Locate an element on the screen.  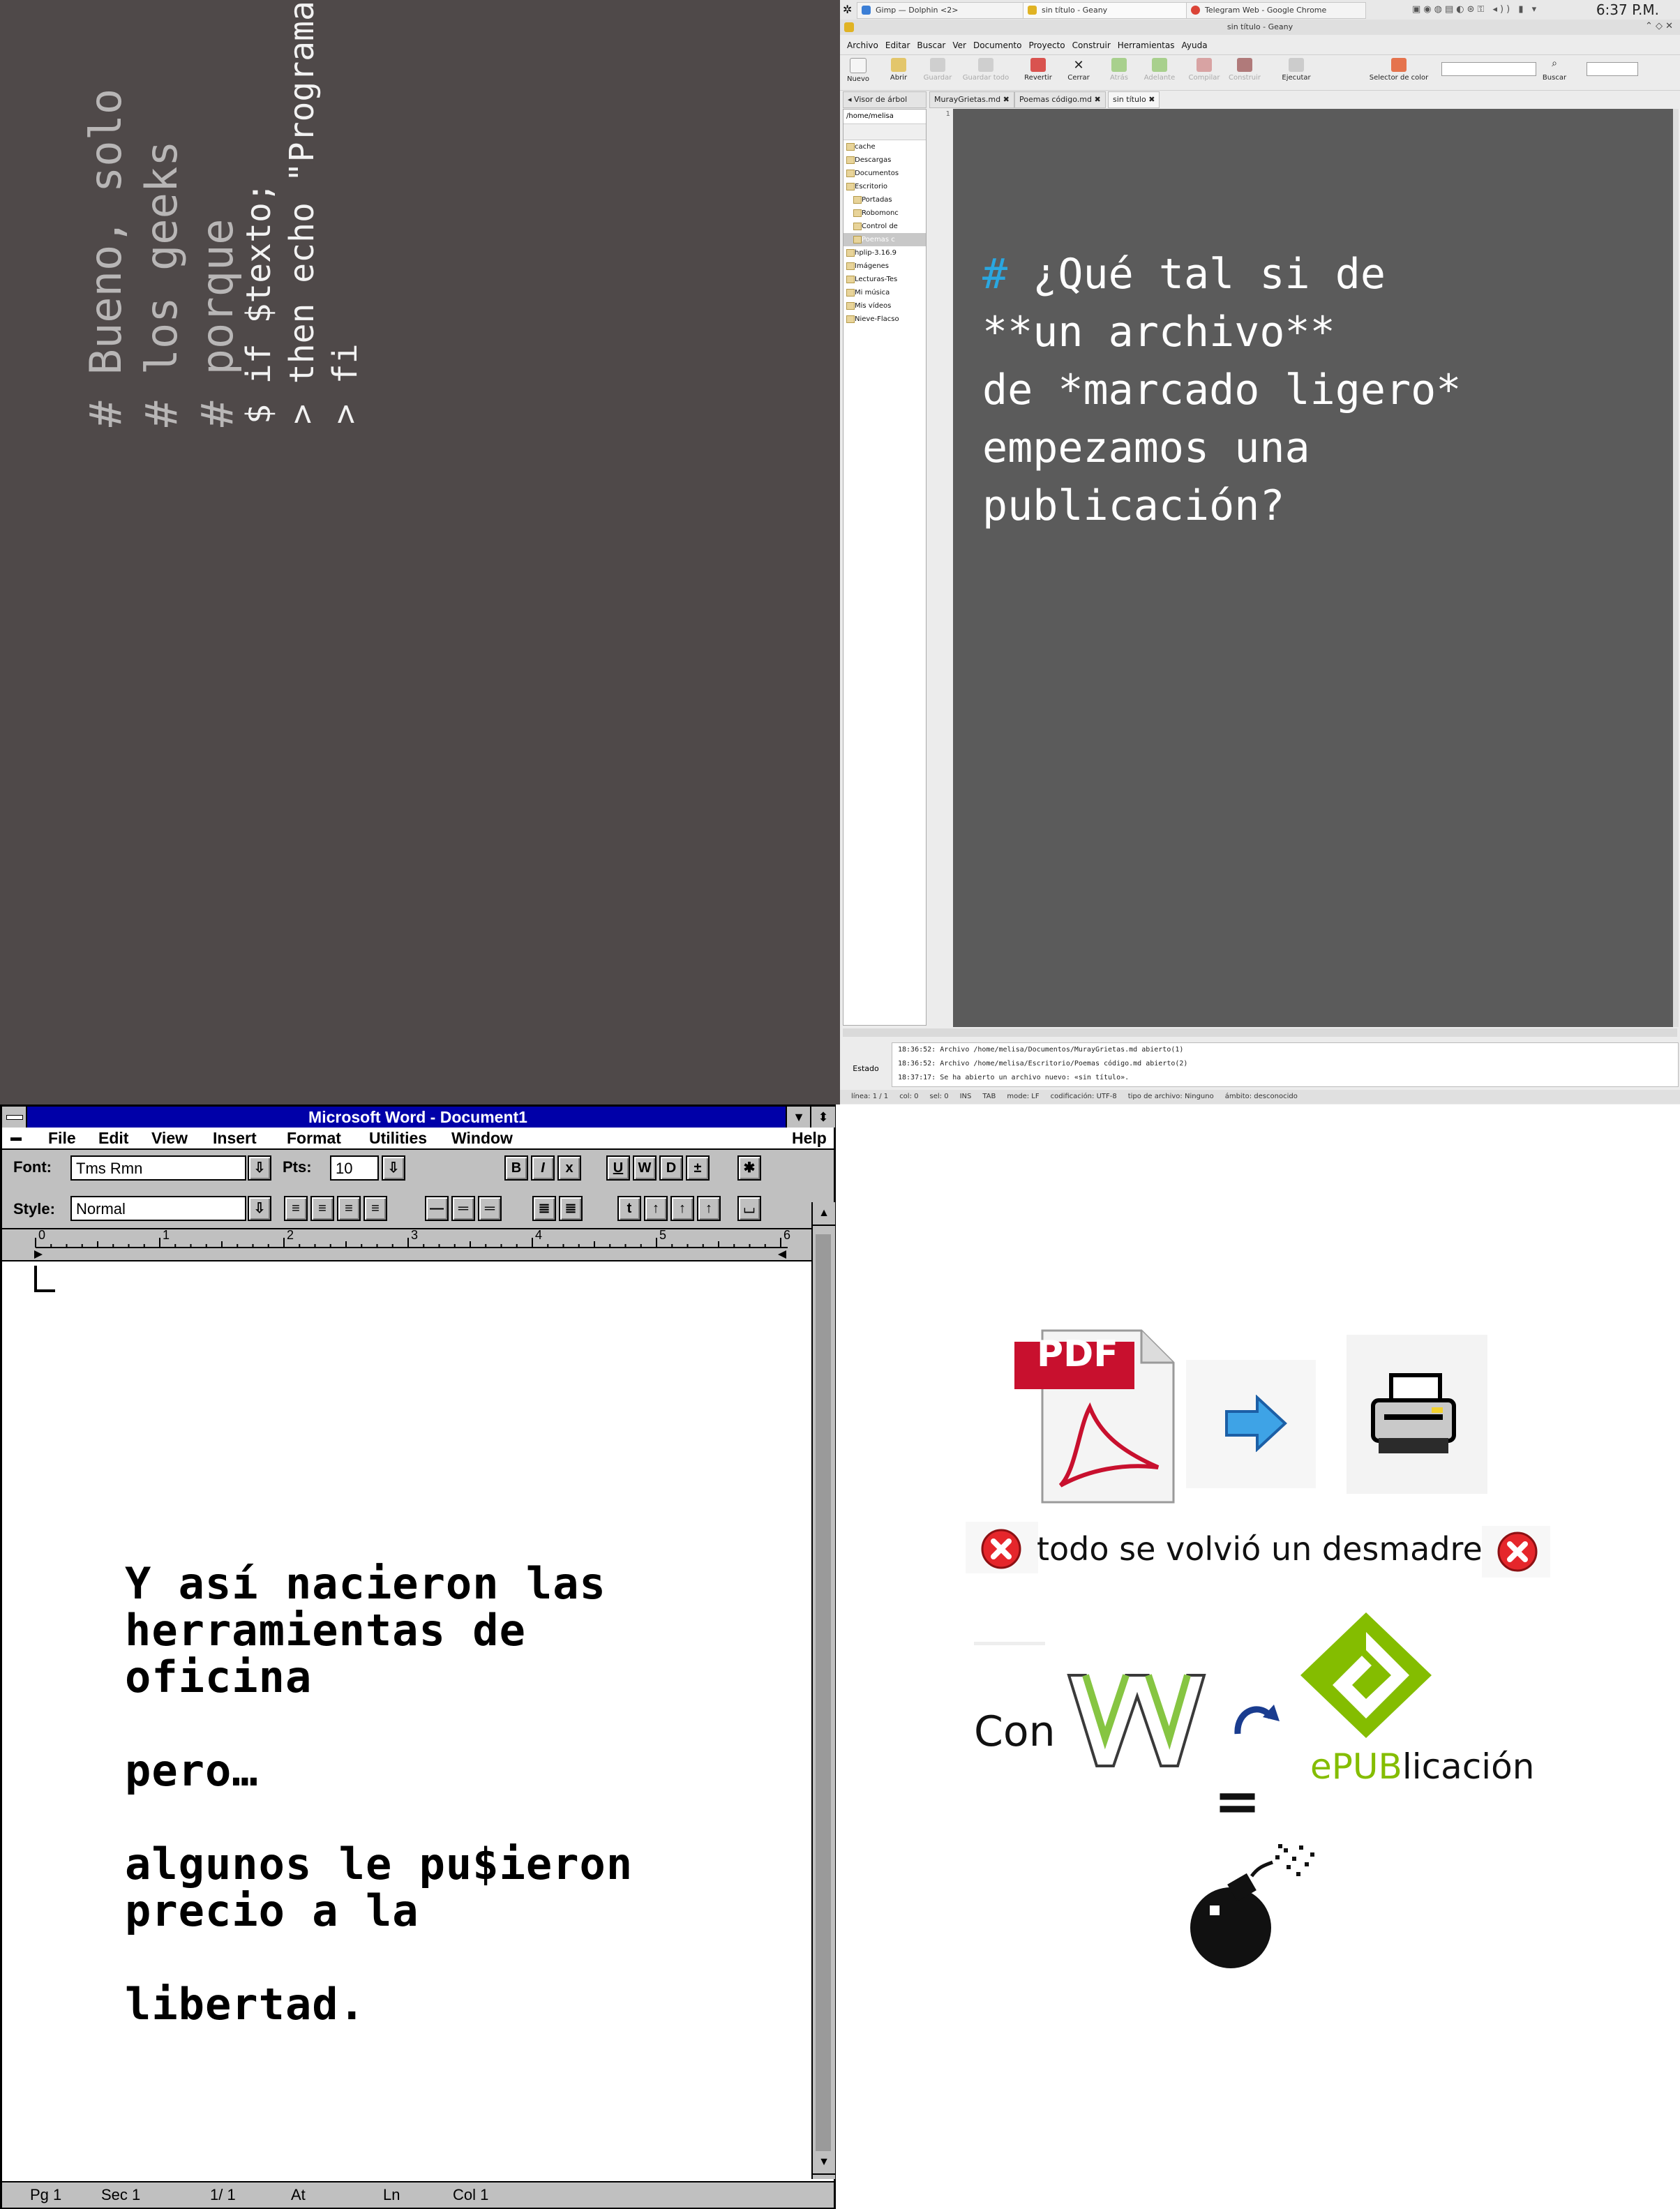
strike-button: x is located at coordinates (569, 1168).